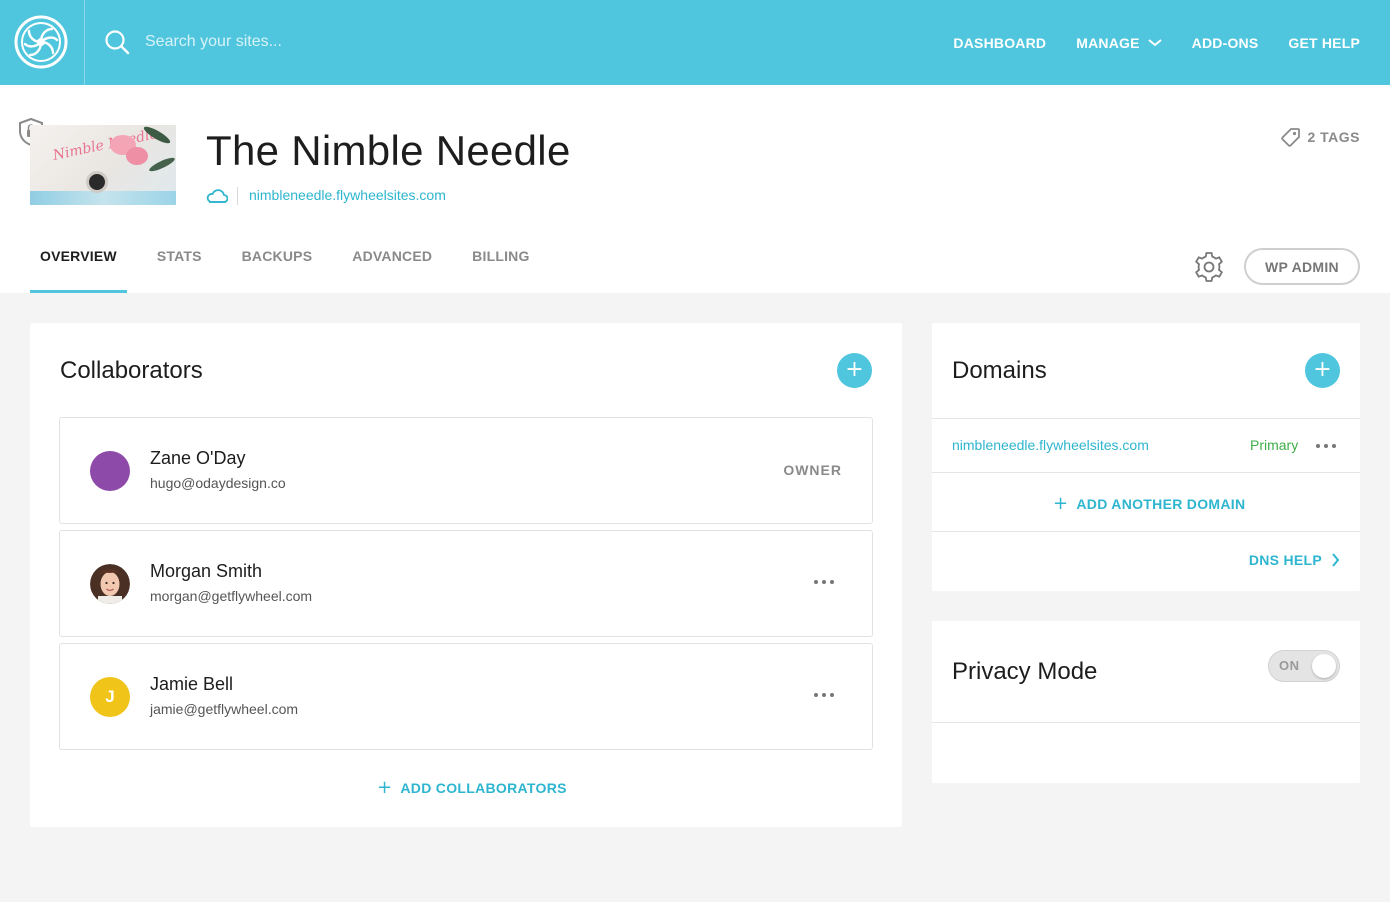  I want to click on main-nav: DASHBOARD MANAGE ADD-ONS GET HELP, so click(1141, 42).